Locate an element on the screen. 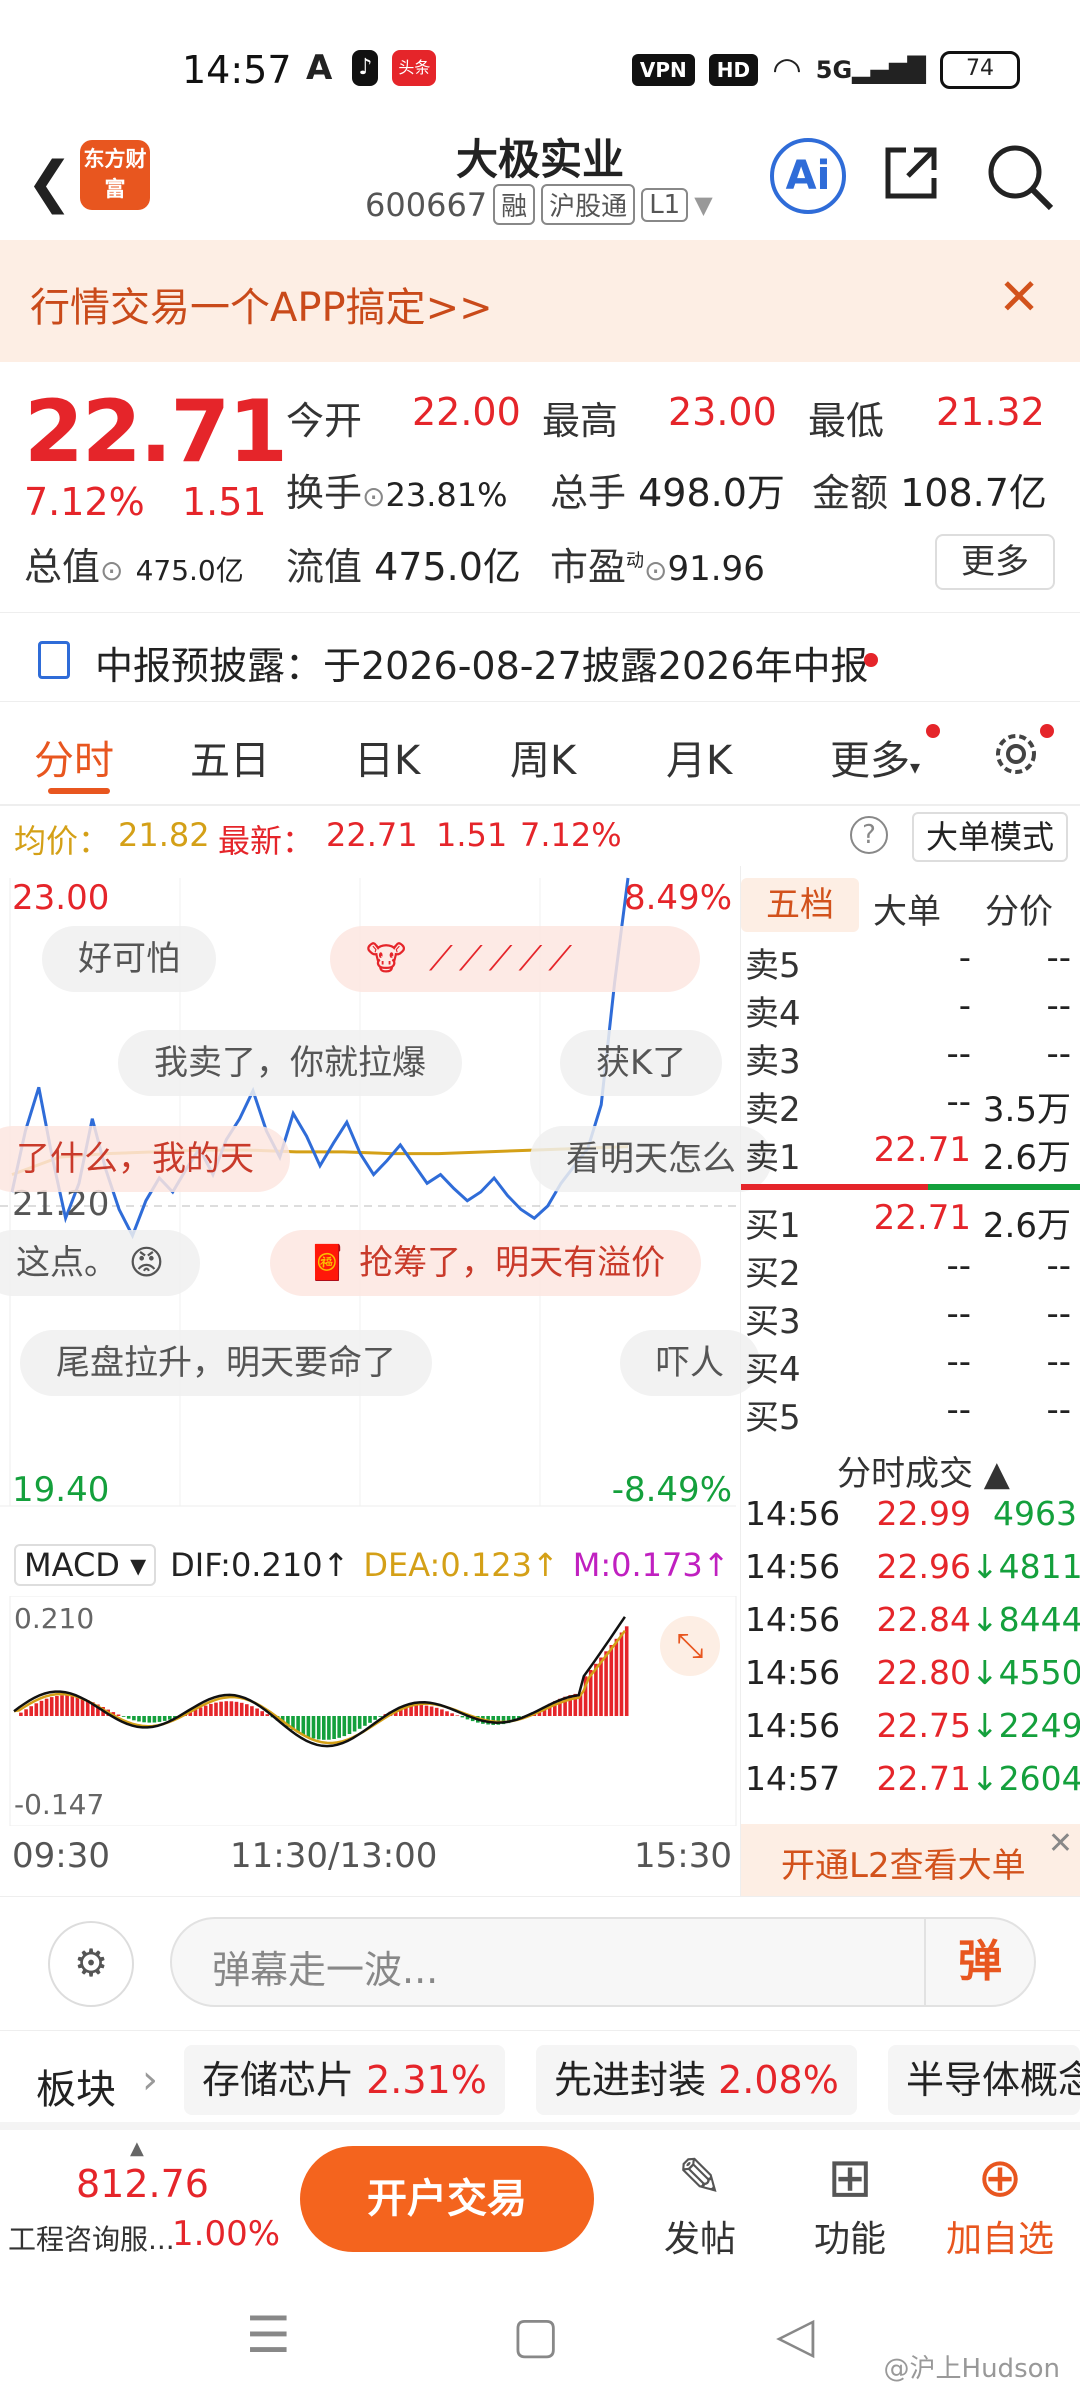 This screenshot has height=2400, width=1080. level-volume: -- is located at coordinates (1058, 1314).